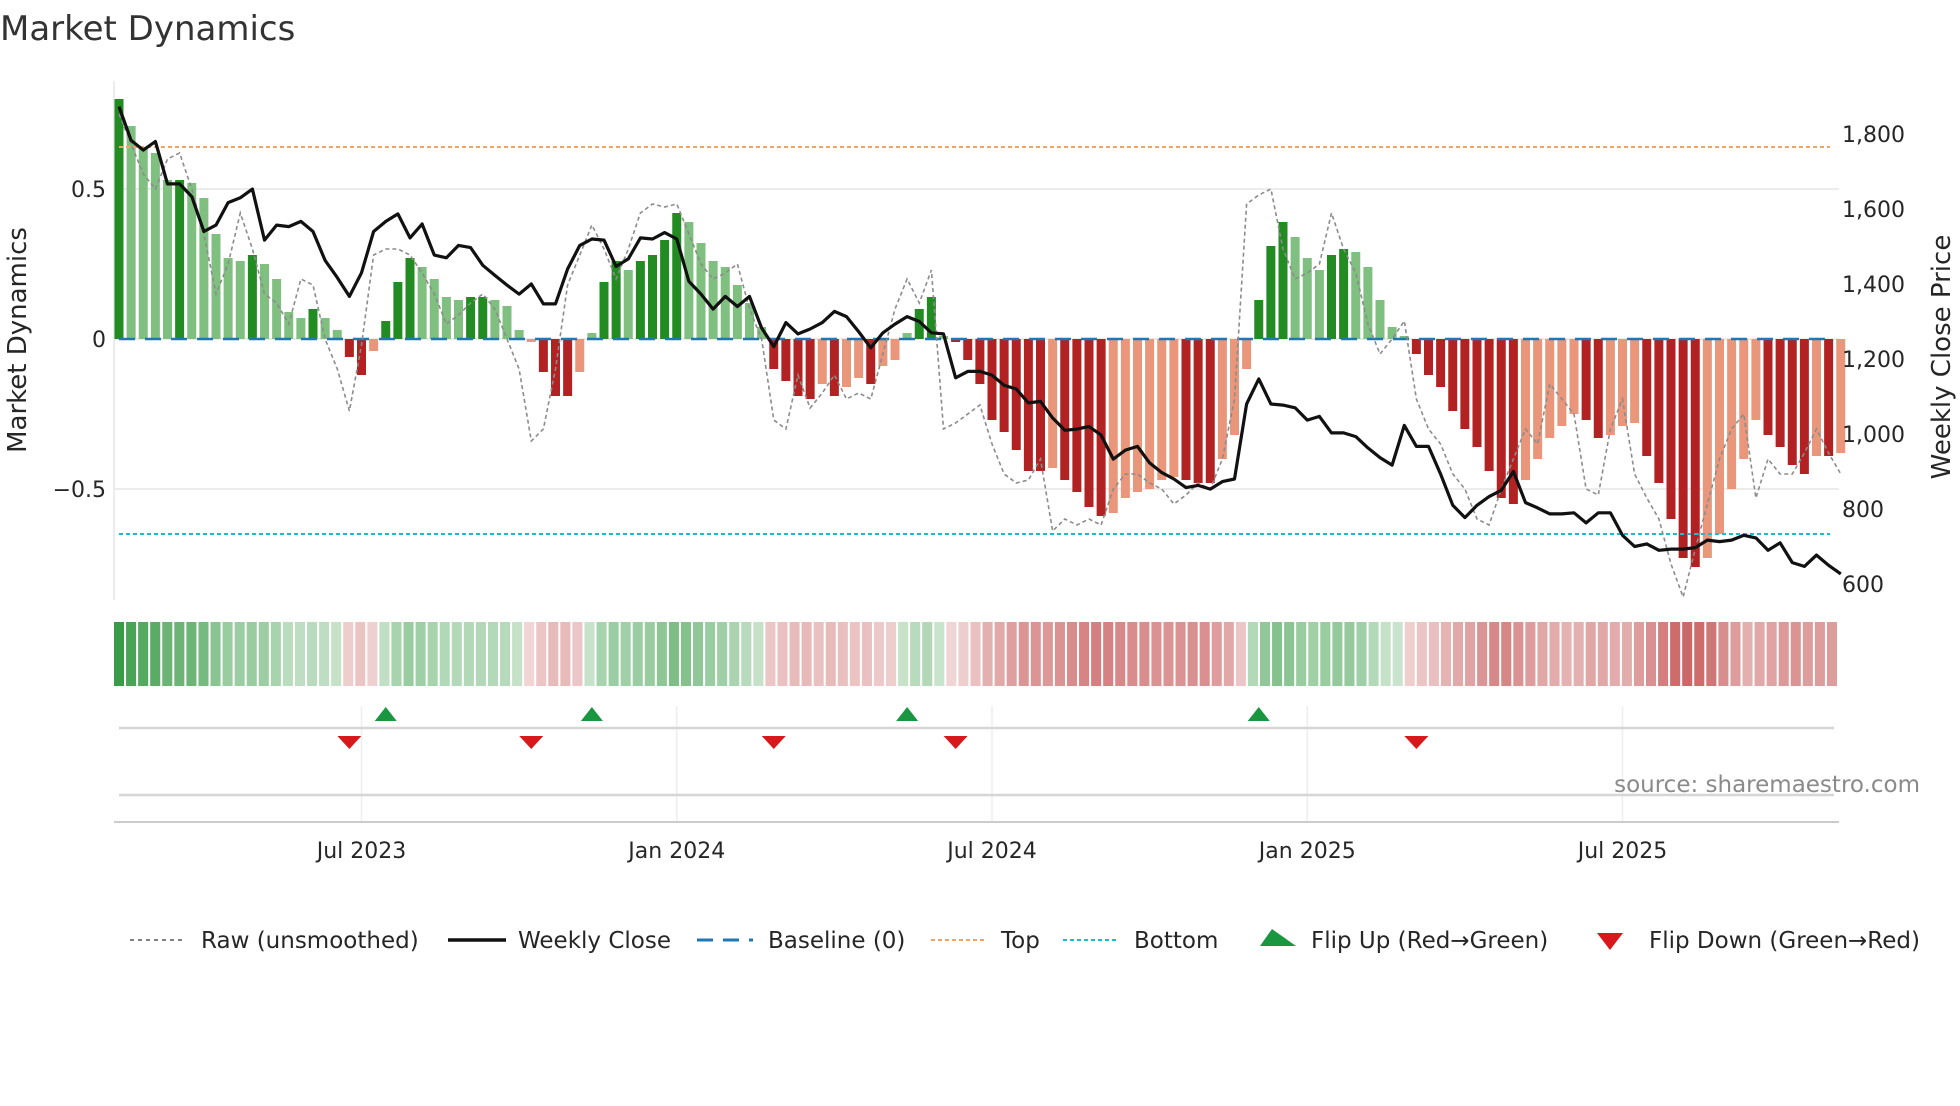  What do you see at coordinates (1873, 360) in the screenshot?
I see `y2-tick-label: 1,200` at bounding box center [1873, 360].